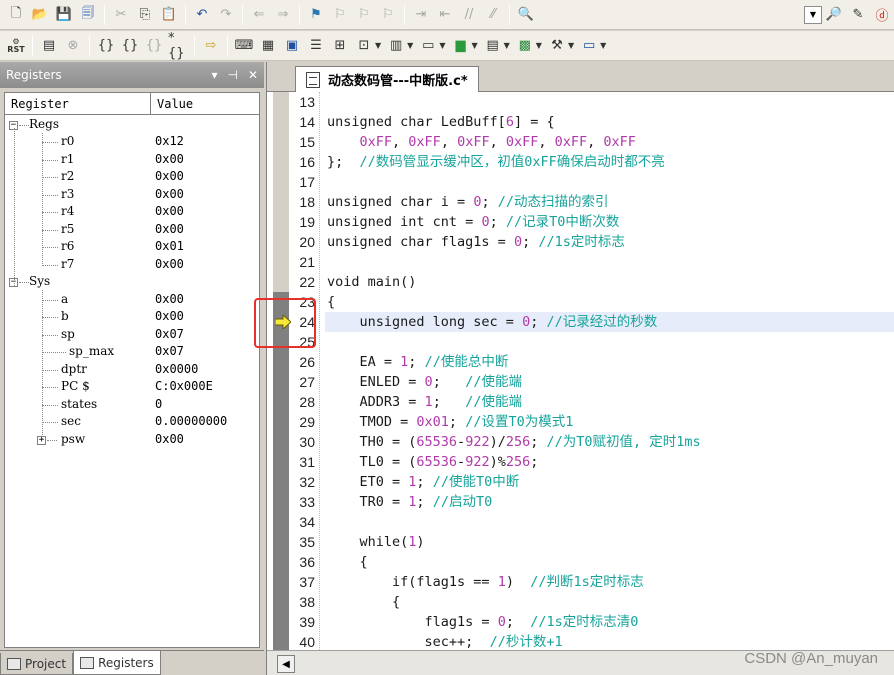 The image size is (894, 675). Describe the element at coordinates (609, 362) in the screenshot. I see `code-line: EA = 1; //使能总中断` at that location.